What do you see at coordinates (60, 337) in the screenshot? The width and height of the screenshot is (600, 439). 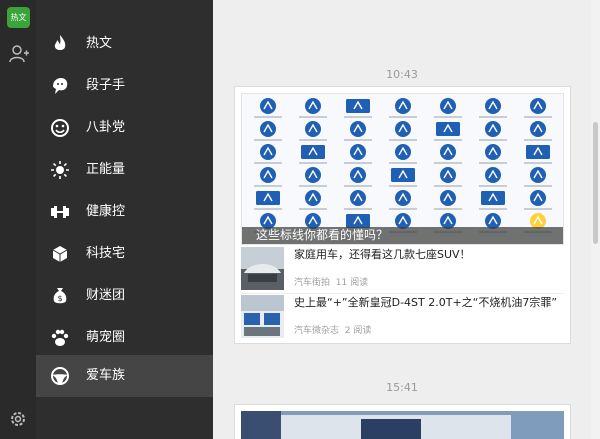 I see `paw-icon` at bounding box center [60, 337].